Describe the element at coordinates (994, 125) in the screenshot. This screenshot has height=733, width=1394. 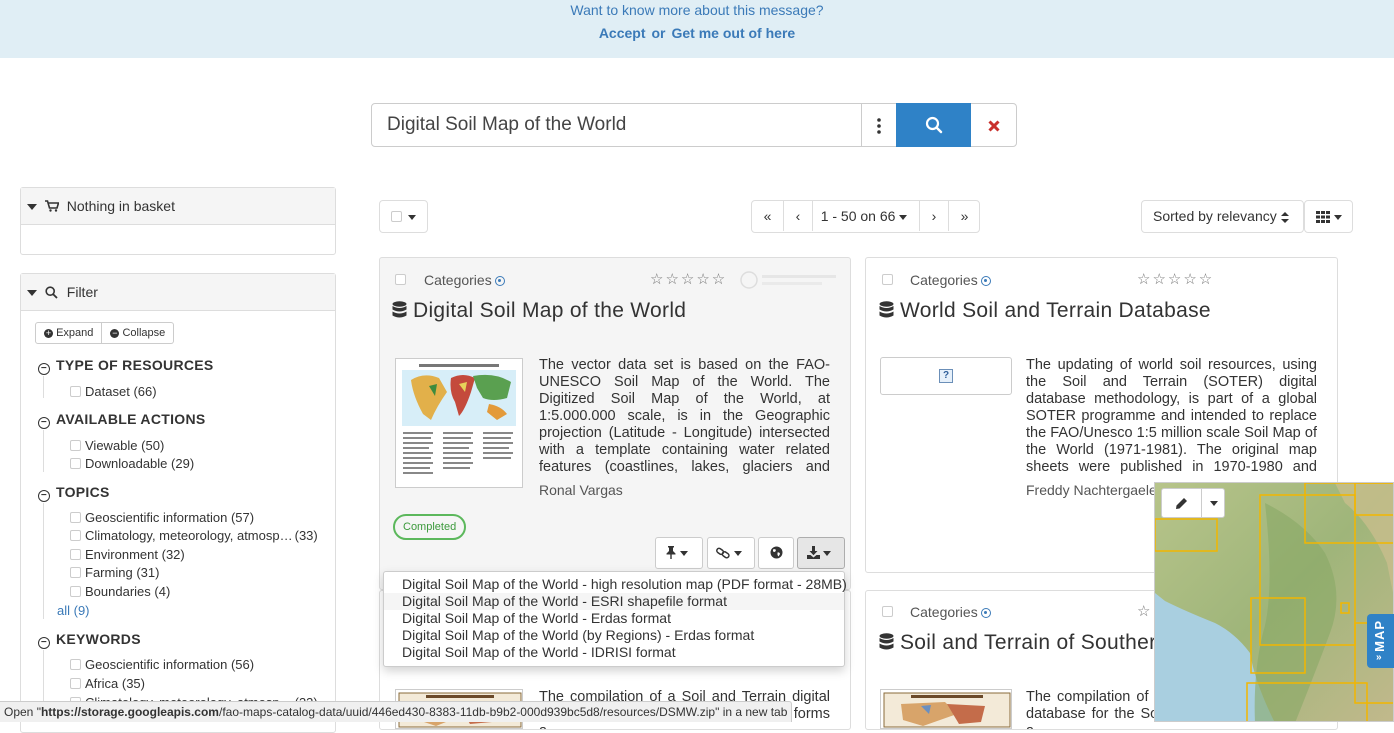
I see `clear-search-button` at that location.